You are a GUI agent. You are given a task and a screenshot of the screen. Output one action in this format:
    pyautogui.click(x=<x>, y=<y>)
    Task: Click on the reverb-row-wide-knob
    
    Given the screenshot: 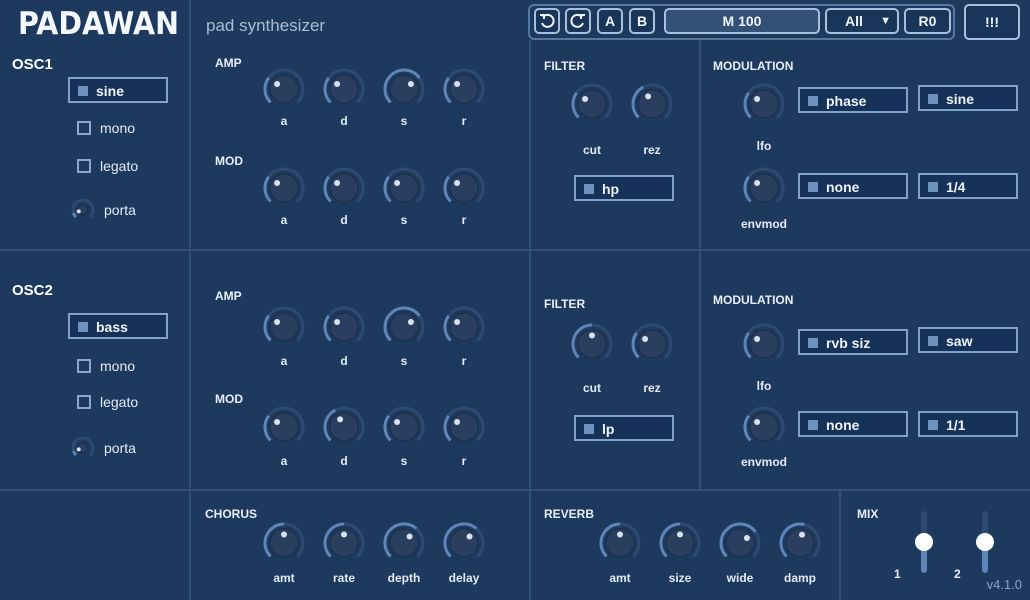 What is the action you would take?
    pyautogui.click(x=740, y=543)
    